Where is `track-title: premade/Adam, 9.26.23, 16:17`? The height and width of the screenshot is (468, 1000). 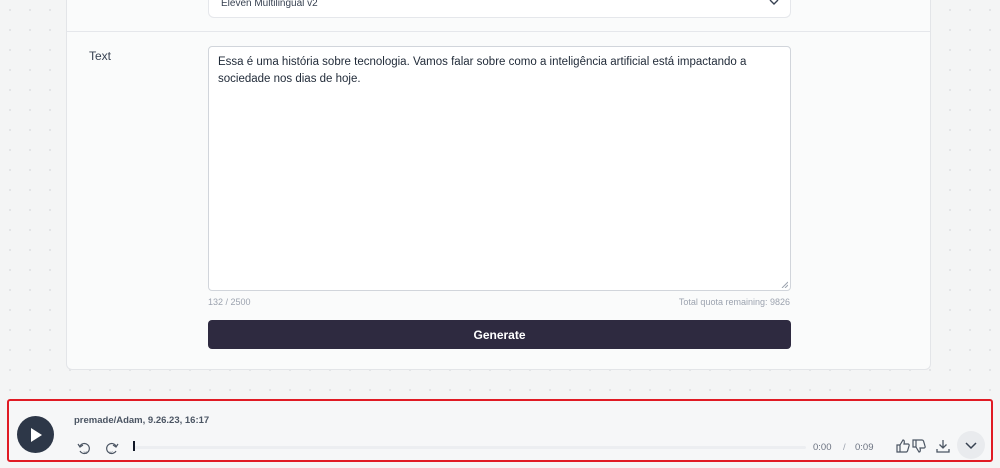
track-title: premade/Adam, 9.26.23, 16:17 is located at coordinates (142, 420).